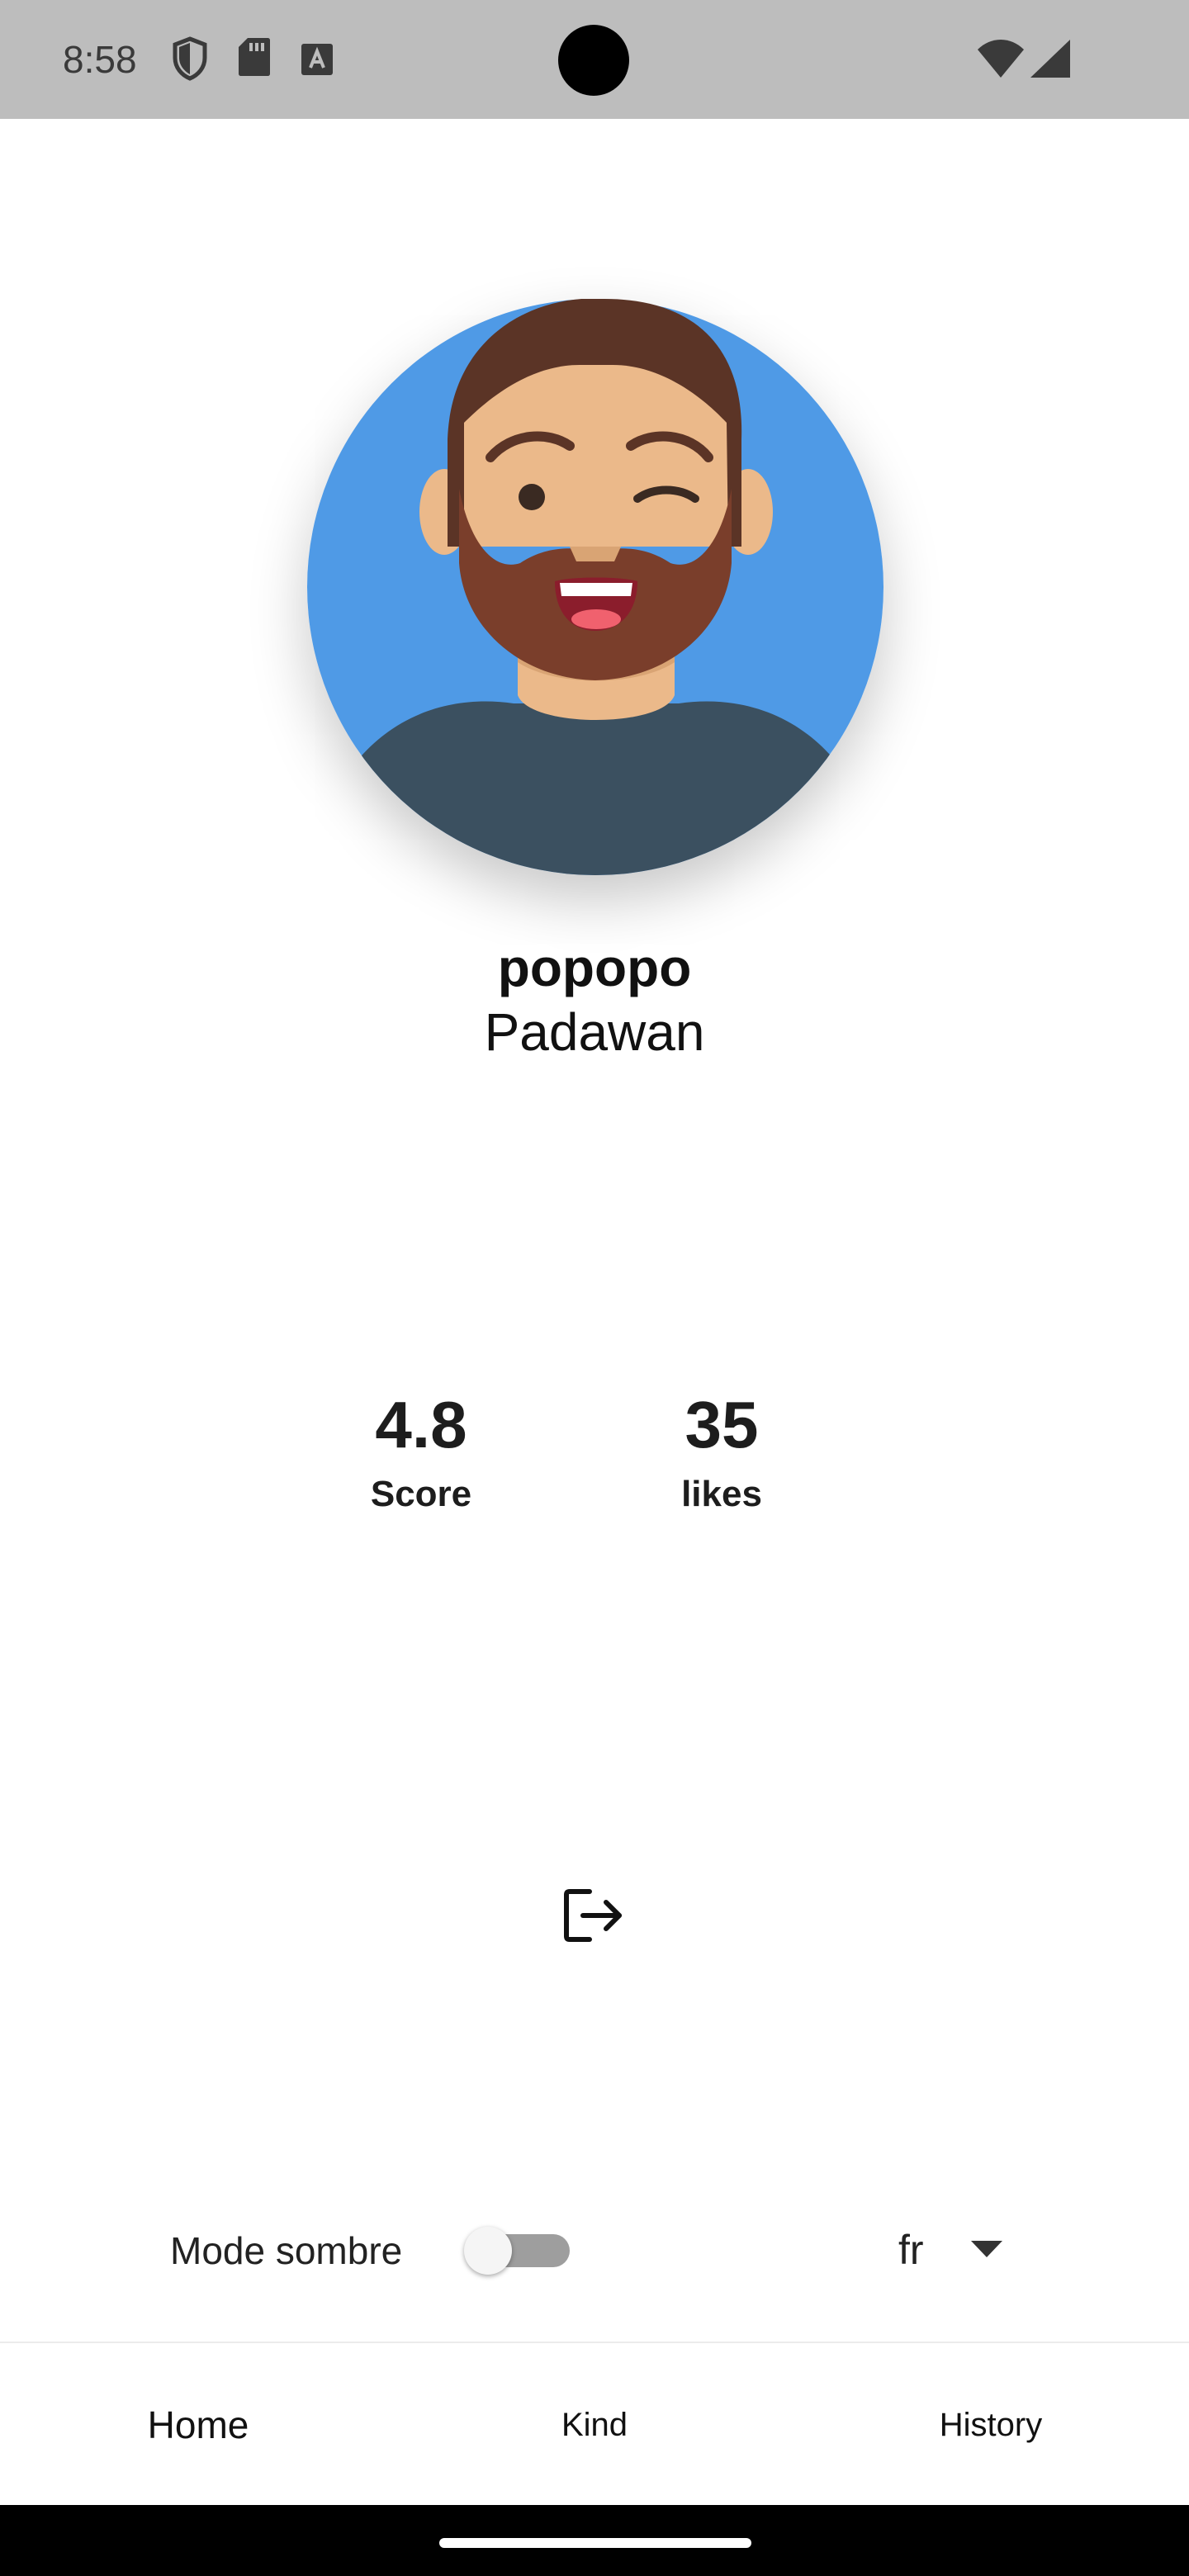  What do you see at coordinates (317, 61) in the screenshot?
I see `keyboard-a-icon` at bounding box center [317, 61].